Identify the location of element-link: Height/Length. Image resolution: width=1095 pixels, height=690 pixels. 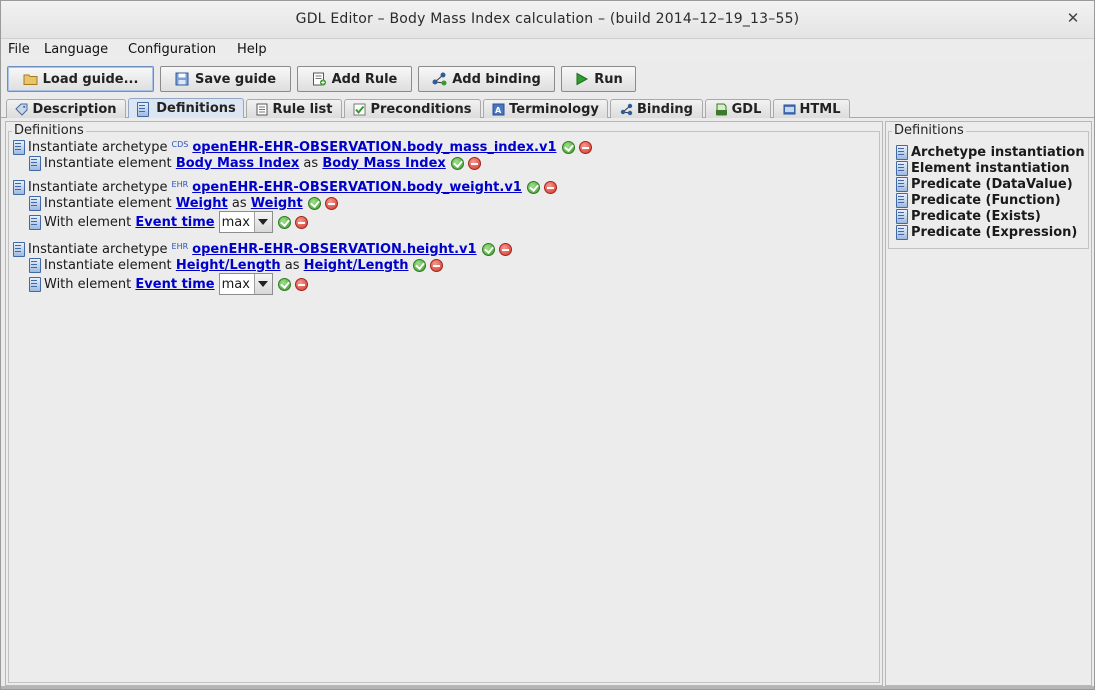
(228, 265).